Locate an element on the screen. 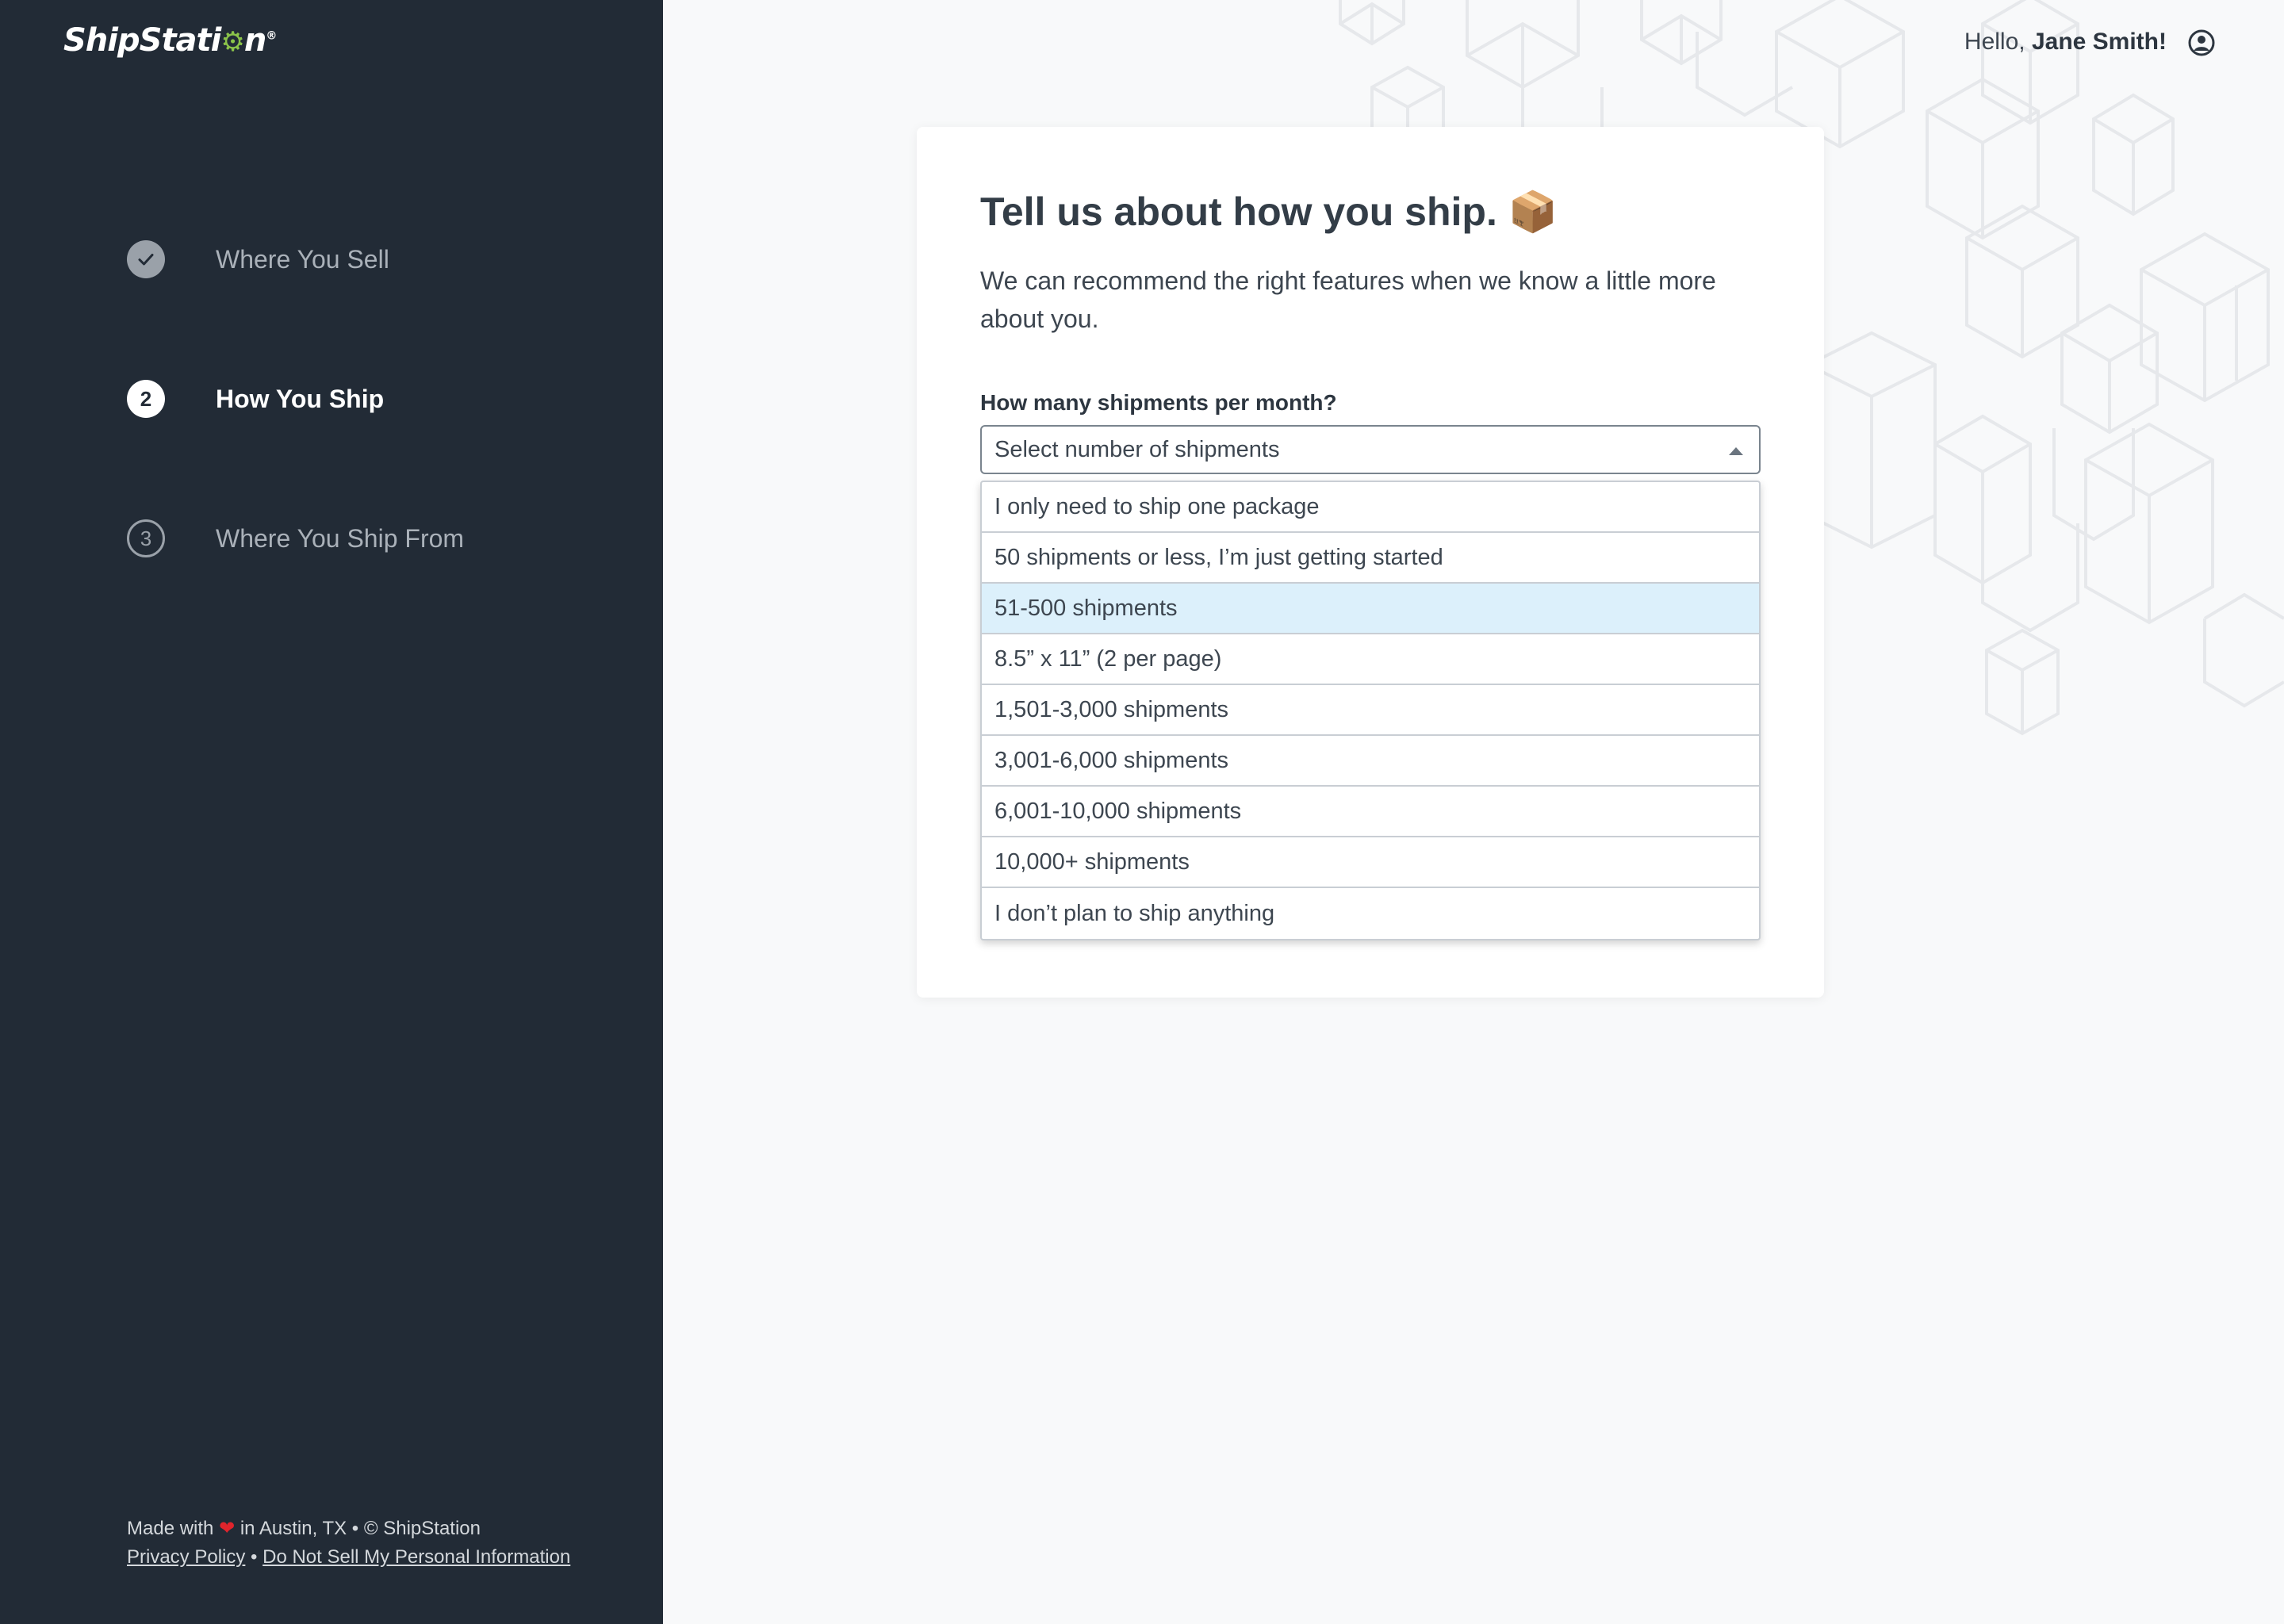 The height and width of the screenshot is (1624, 2284). dropdown-option: 10,000+ shipments is located at coordinates (1370, 862).